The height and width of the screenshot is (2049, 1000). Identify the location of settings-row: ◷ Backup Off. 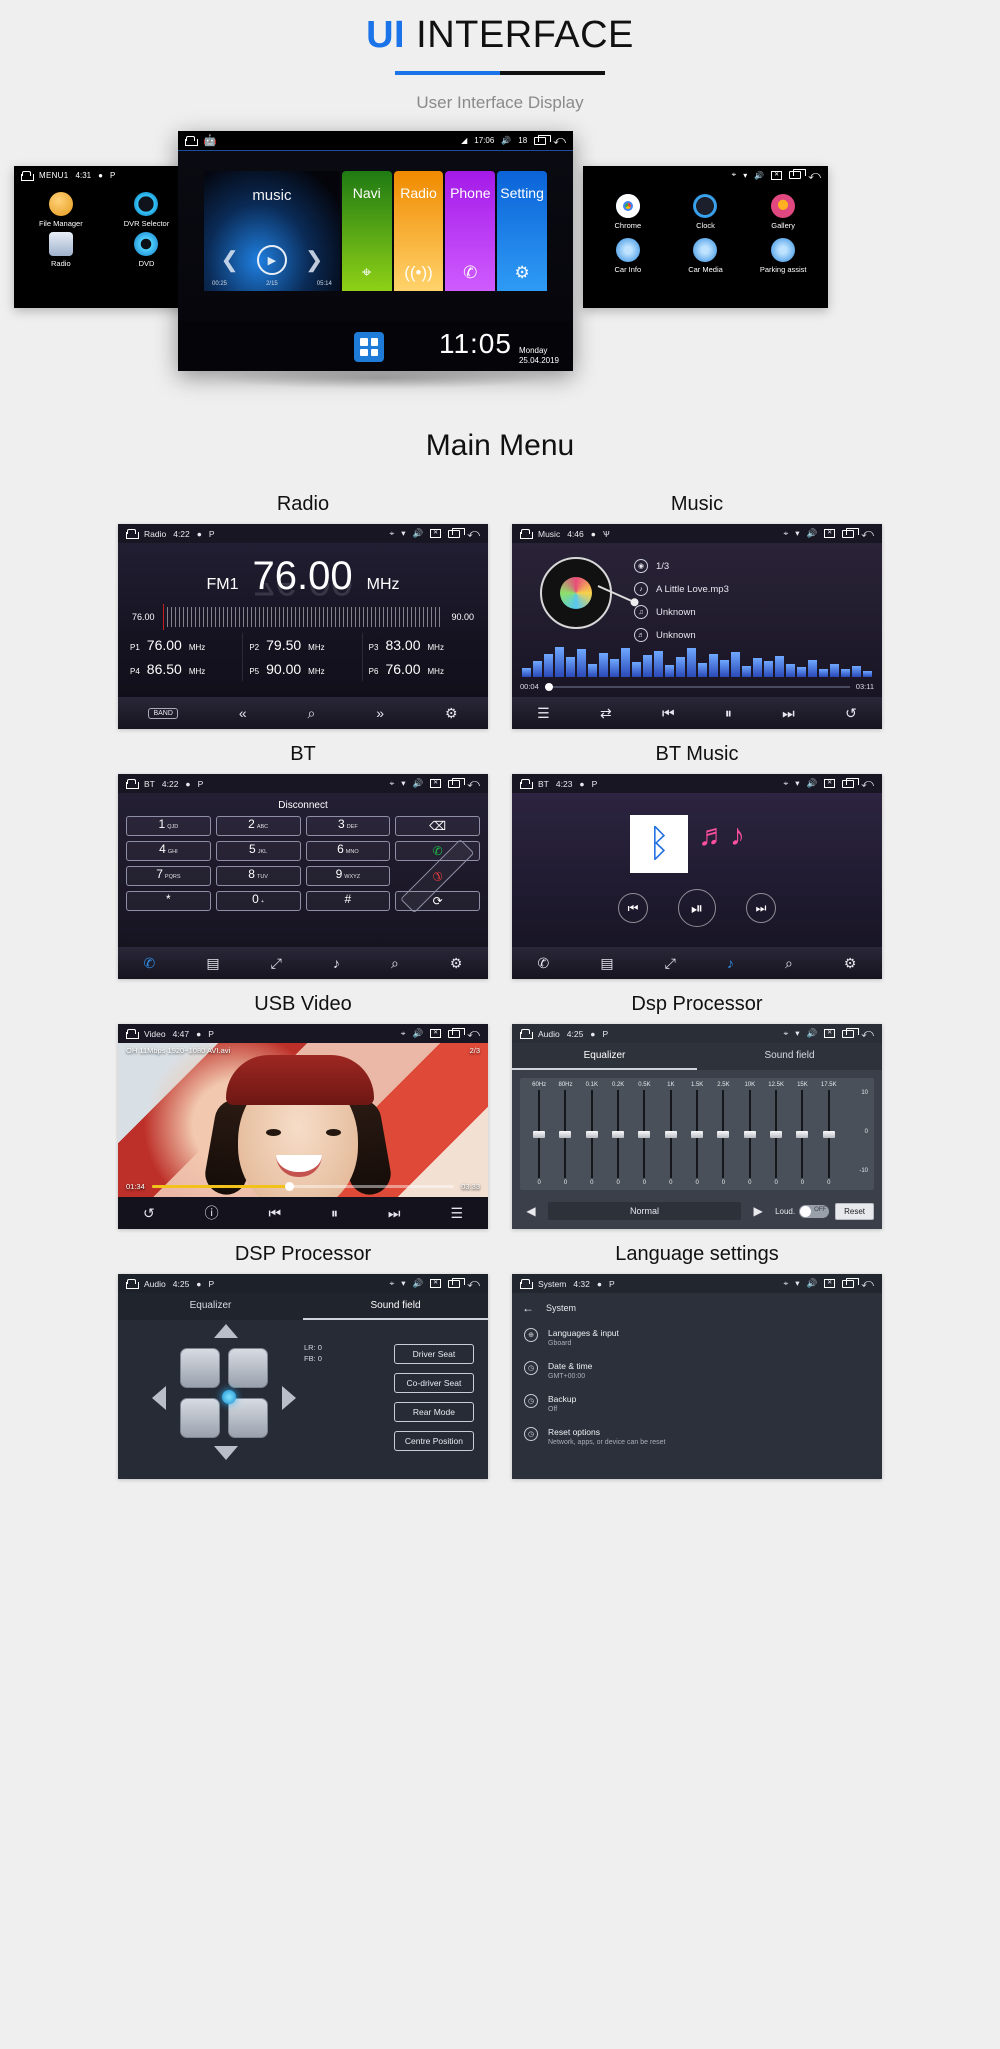
(697, 1403).